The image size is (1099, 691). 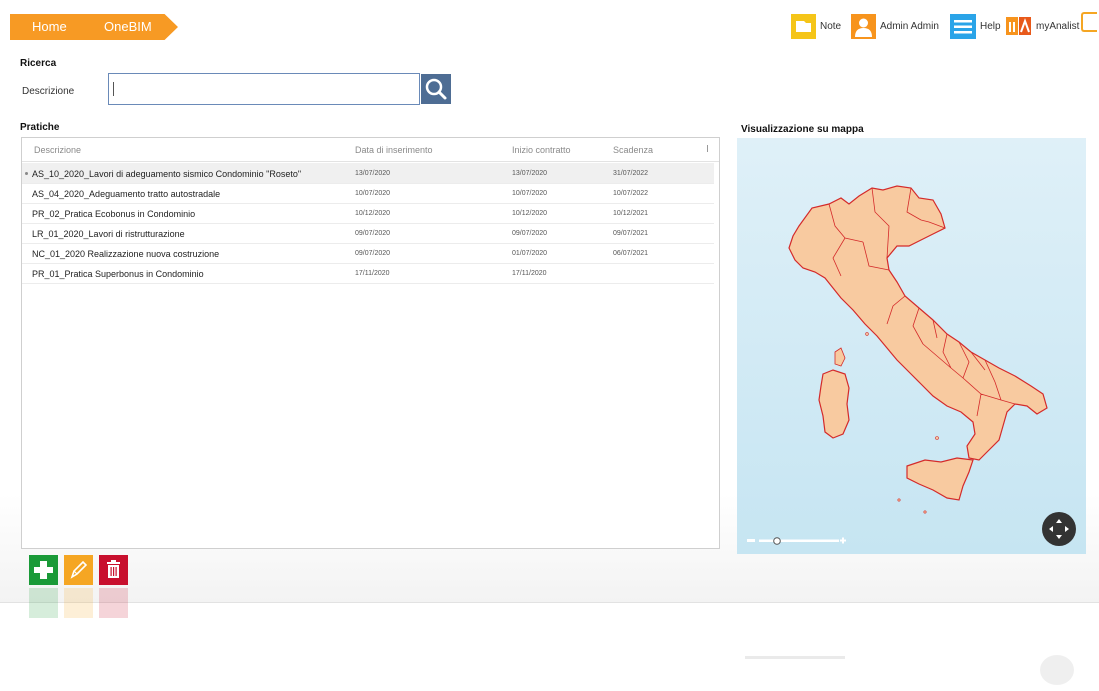 I want to click on cell-scadenza: 31/07/2022, so click(x=631, y=173).